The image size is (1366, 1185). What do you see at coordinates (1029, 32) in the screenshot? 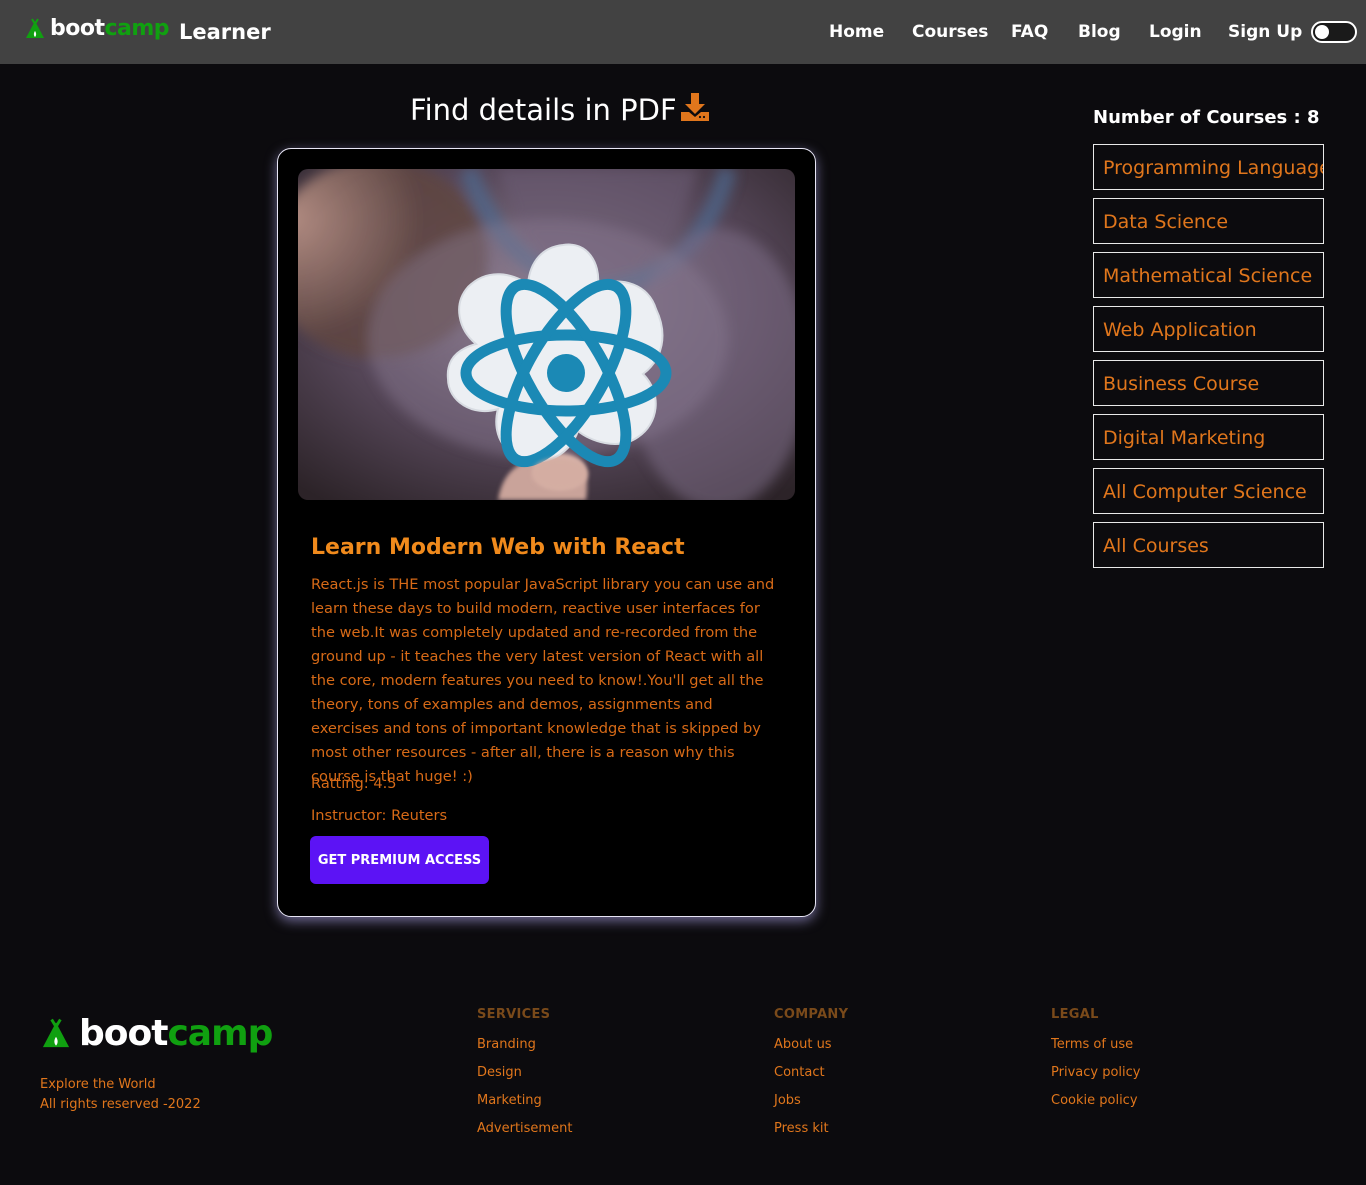
I see `nav-faq-link: FAQ` at bounding box center [1029, 32].